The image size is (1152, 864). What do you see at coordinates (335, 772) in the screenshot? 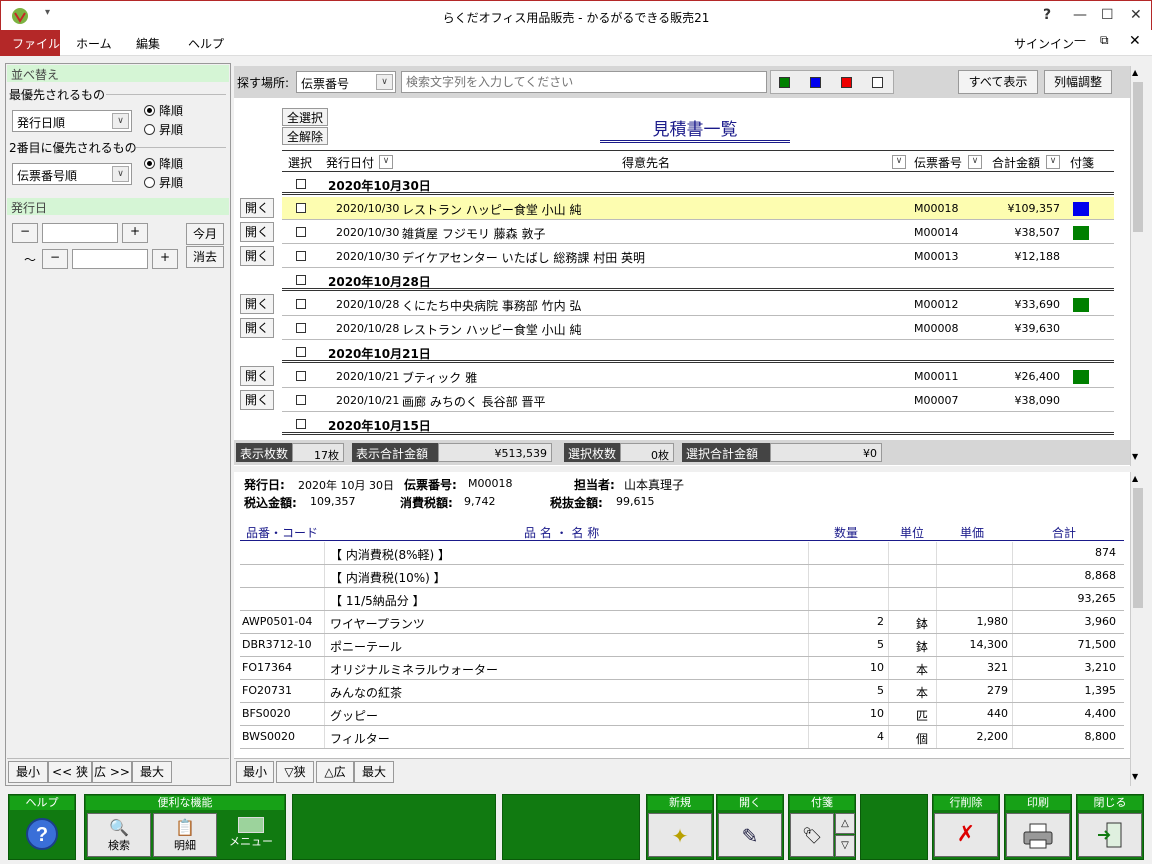
I see `detail-wide-button: △広` at bounding box center [335, 772].